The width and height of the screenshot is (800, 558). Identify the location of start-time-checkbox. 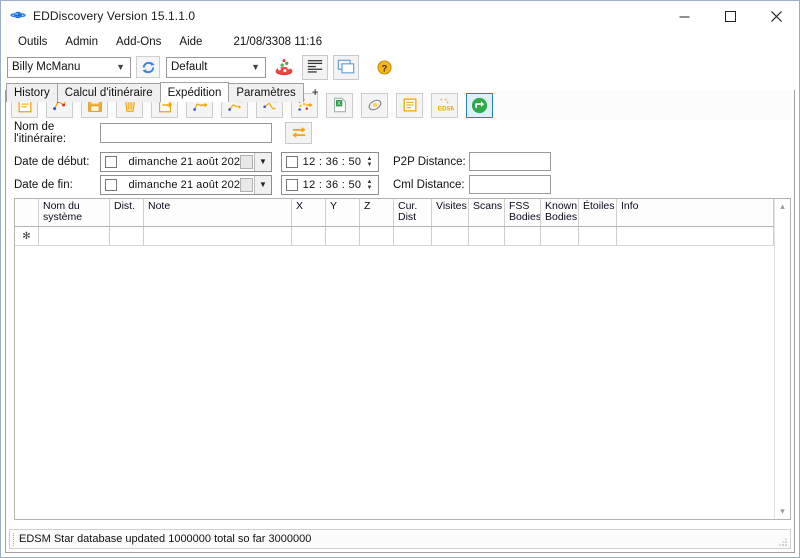
(292, 161).